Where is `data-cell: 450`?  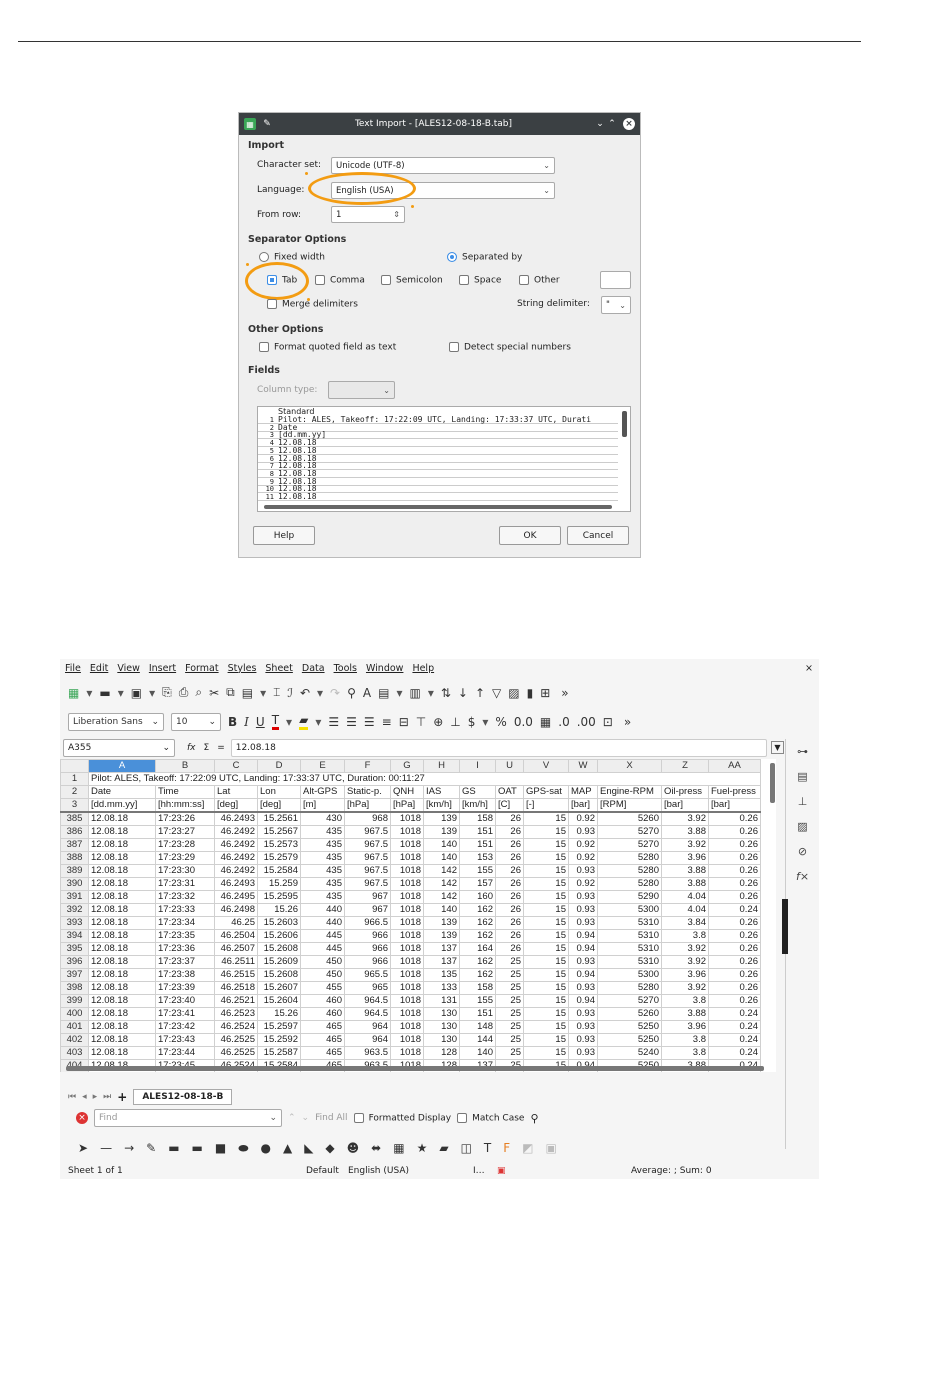
data-cell: 450 is located at coordinates (322, 975).